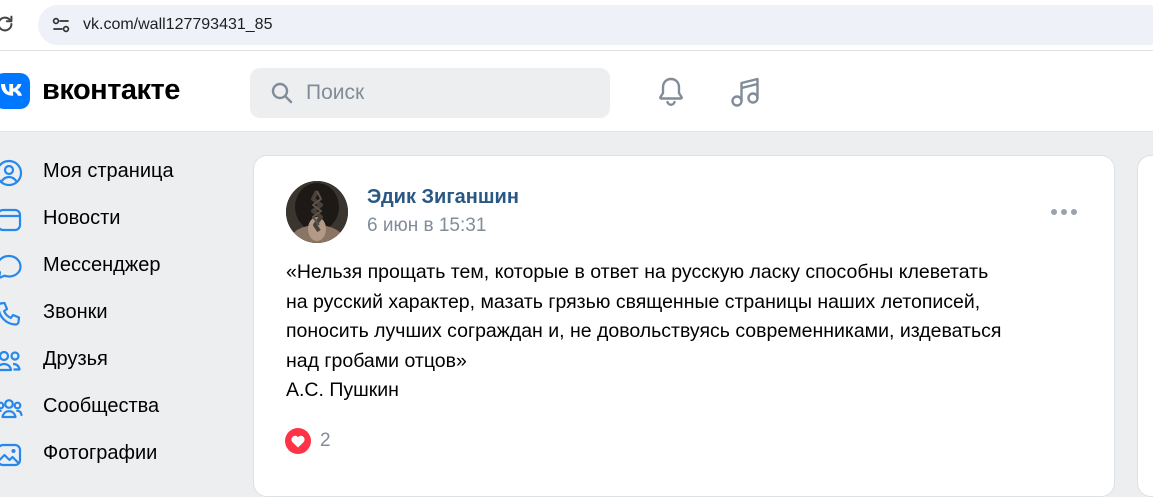  Describe the element at coordinates (595, 25) in the screenshot. I see `address-bar: vk.com/wall127793431_85` at that location.